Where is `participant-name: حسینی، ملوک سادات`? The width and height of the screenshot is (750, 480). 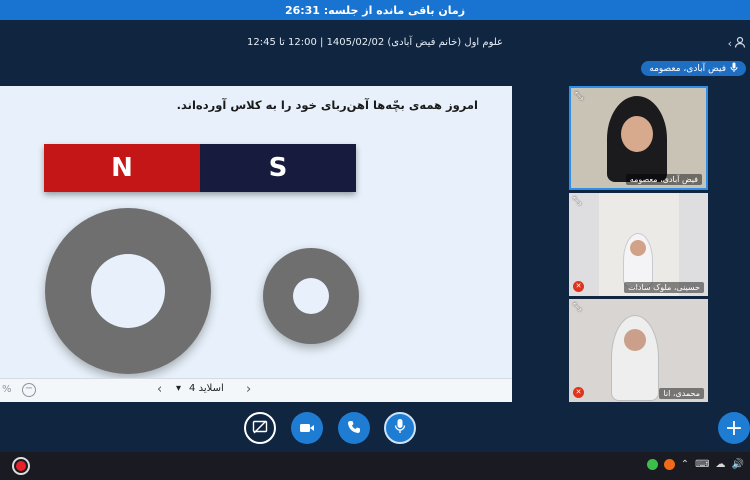 participant-name: حسینی، ملوک سادات is located at coordinates (664, 287).